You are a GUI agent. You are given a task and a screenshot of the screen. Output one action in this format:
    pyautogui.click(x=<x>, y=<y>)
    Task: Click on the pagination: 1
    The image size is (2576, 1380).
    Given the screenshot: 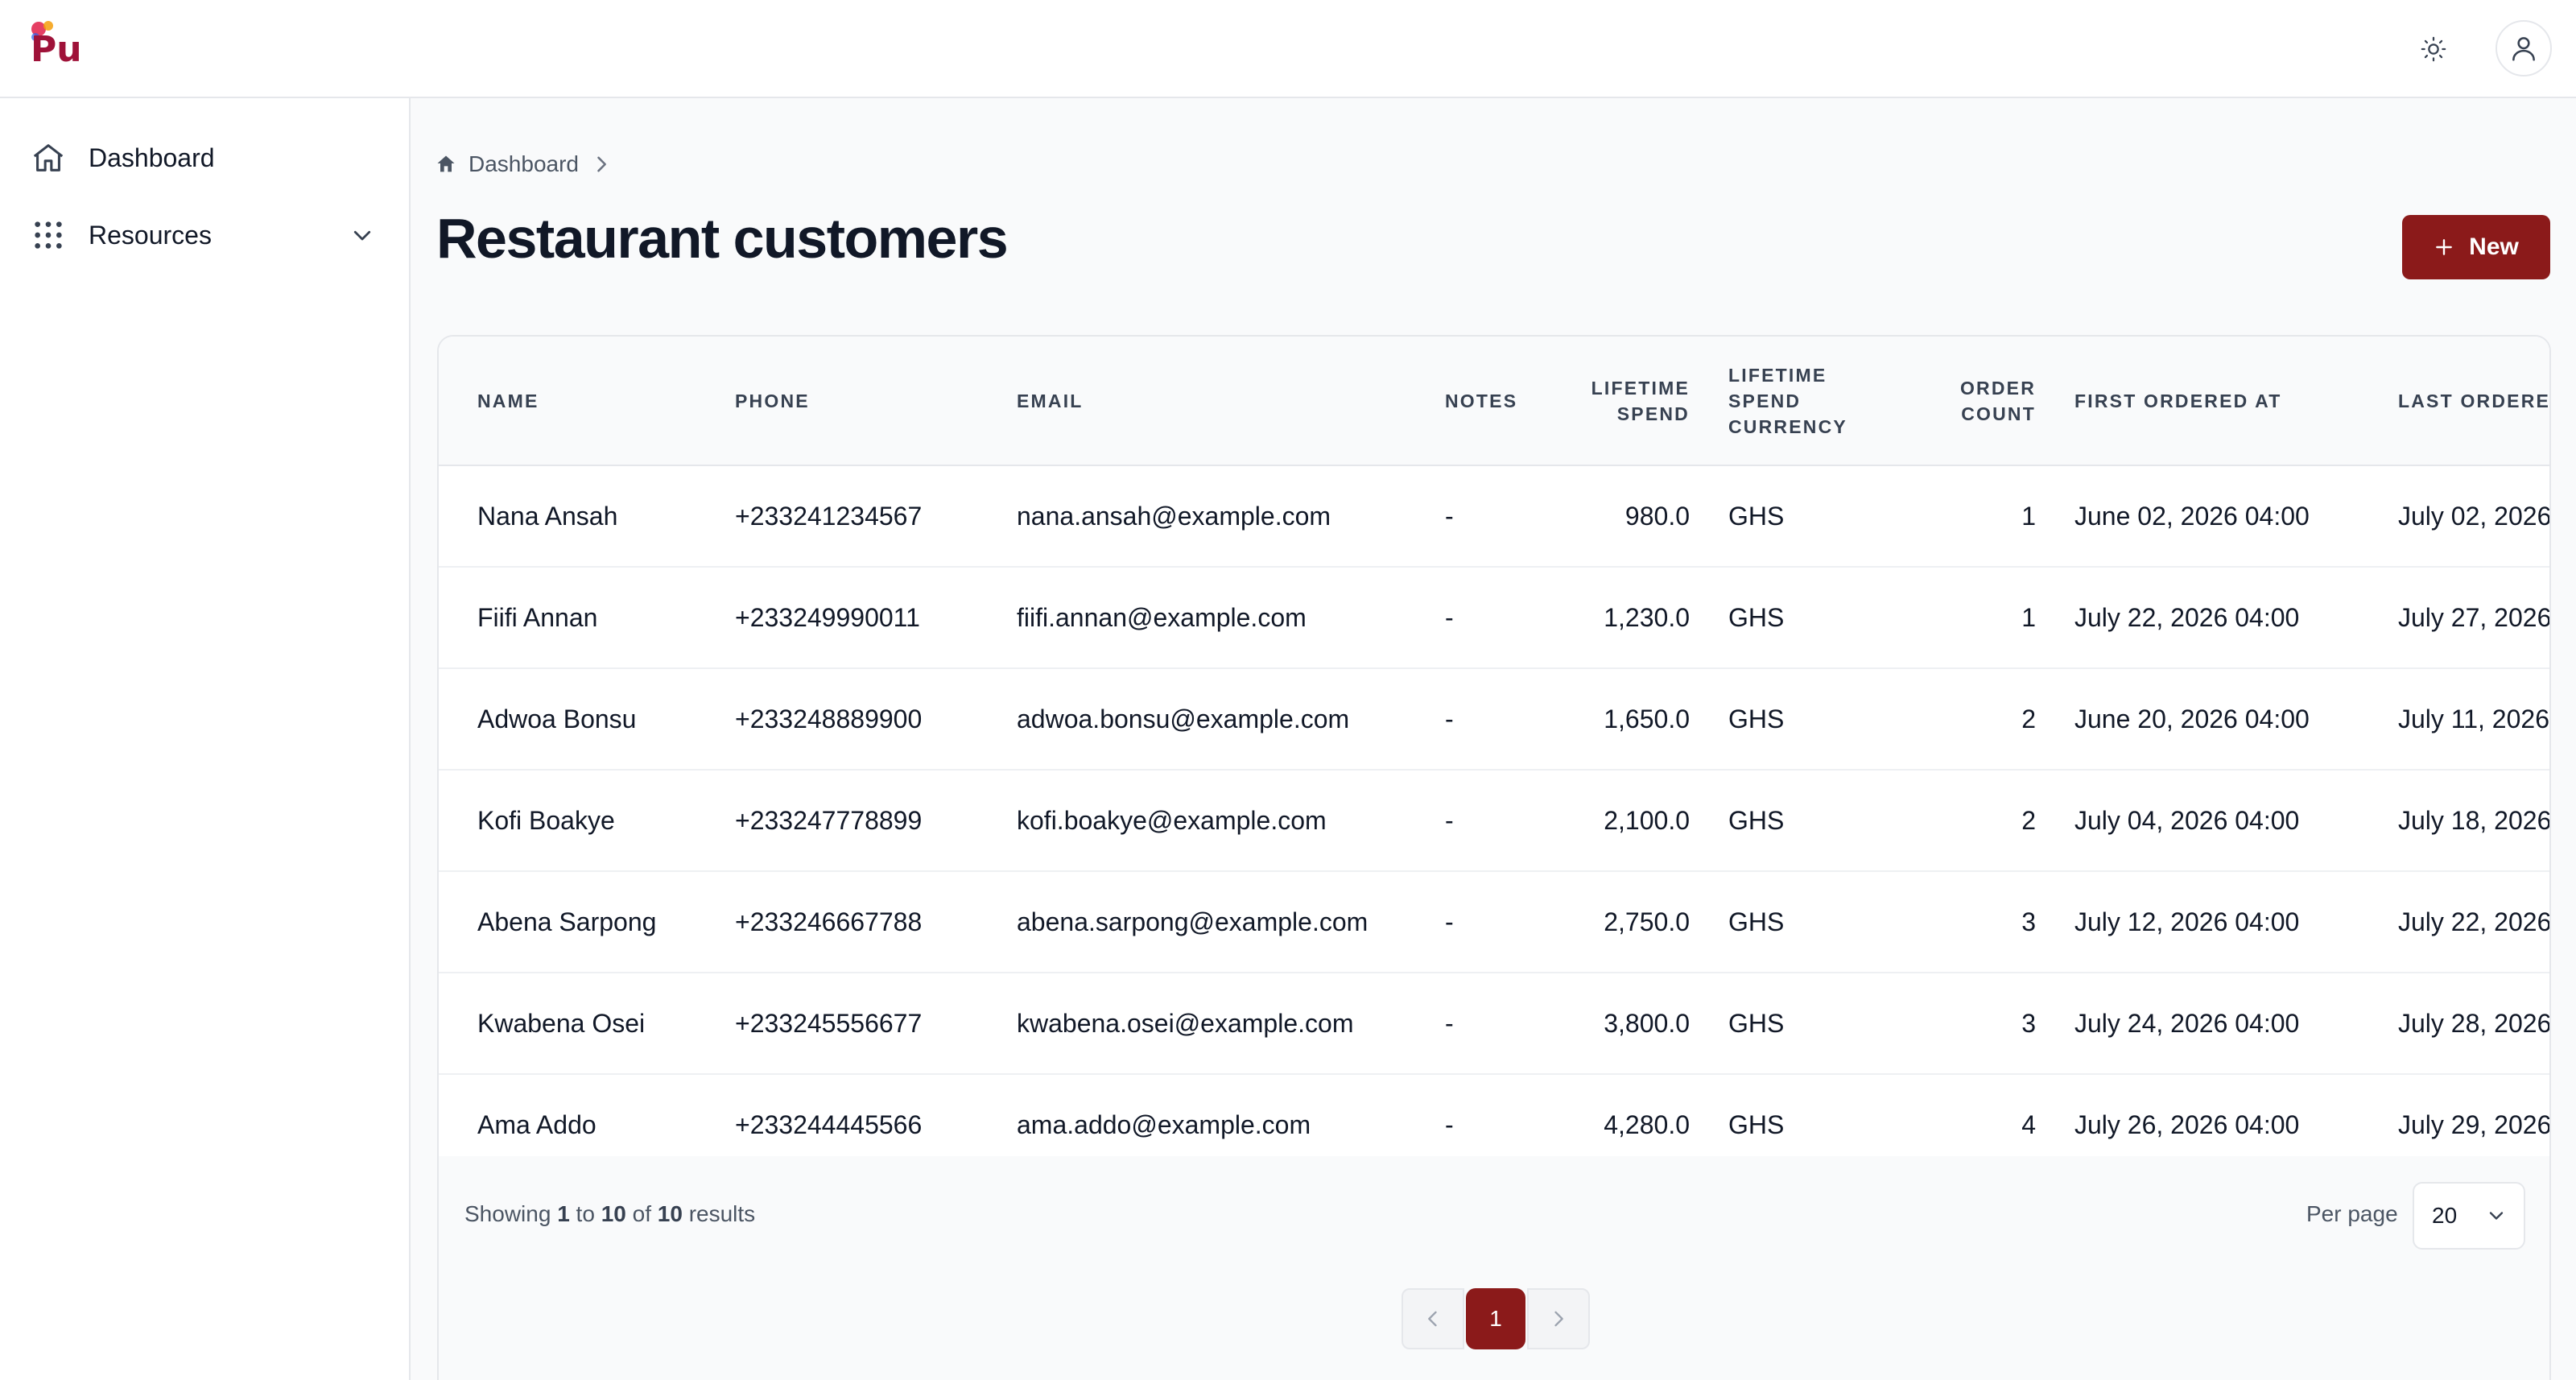 What is the action you would take?
    pyautogui.click(x=1496, y=1318)
    